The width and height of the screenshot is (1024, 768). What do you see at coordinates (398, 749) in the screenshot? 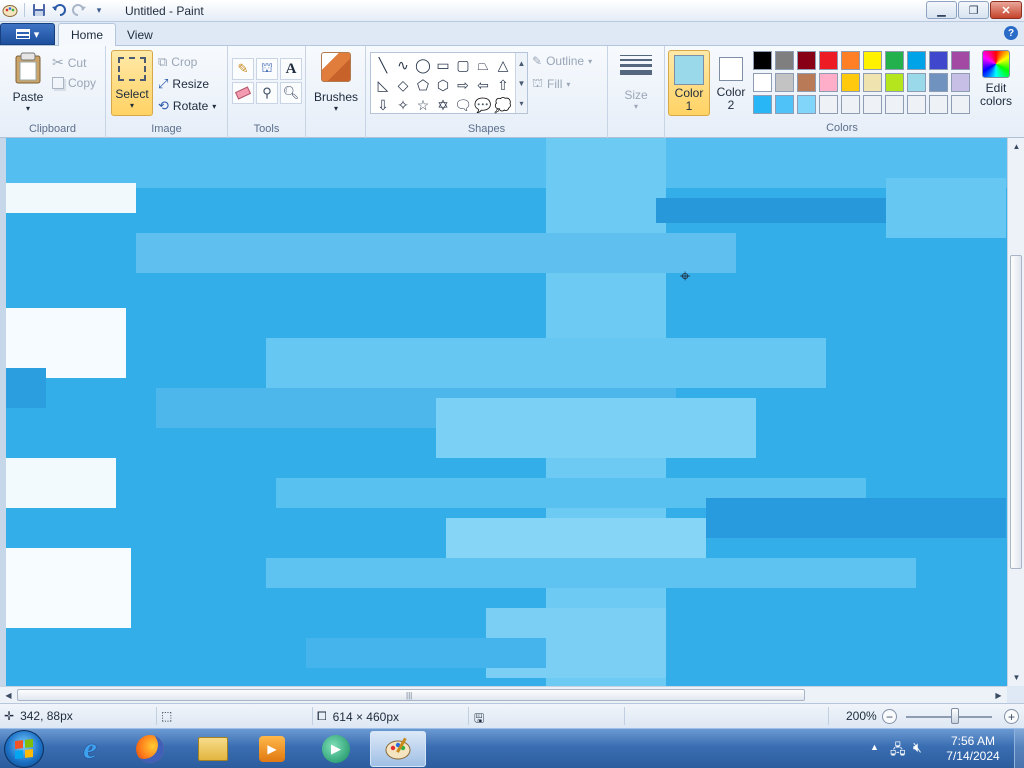
I see `paint-icon` at bounding box center [398, 749].